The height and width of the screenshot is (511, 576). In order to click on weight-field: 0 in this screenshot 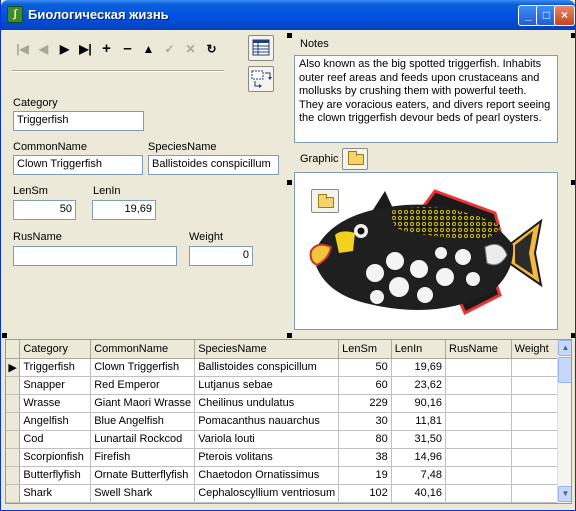, I will do `click(221, 256)`.